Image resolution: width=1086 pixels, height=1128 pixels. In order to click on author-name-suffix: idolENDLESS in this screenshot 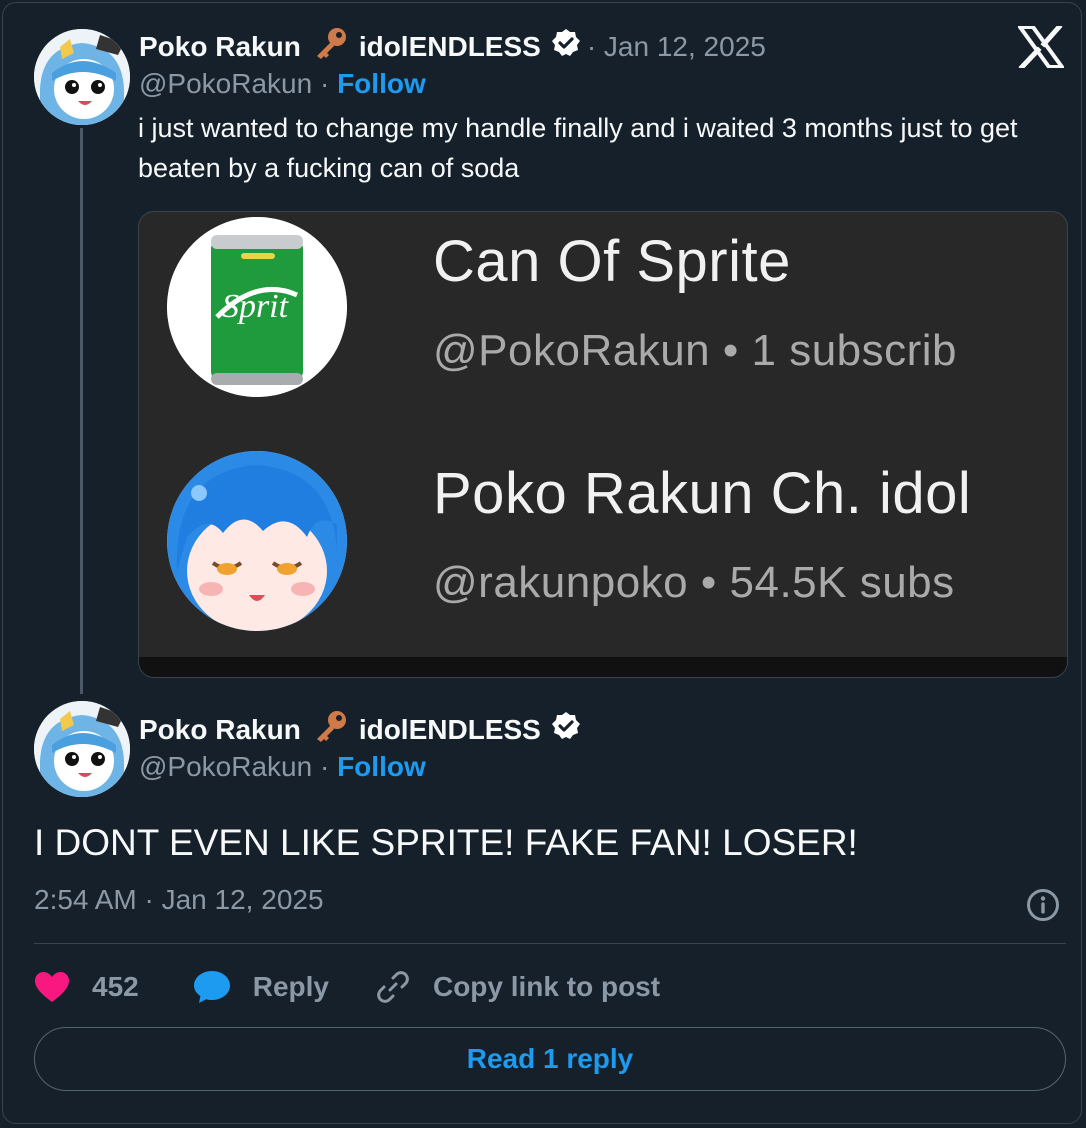, I will do `click(450, 47)`.